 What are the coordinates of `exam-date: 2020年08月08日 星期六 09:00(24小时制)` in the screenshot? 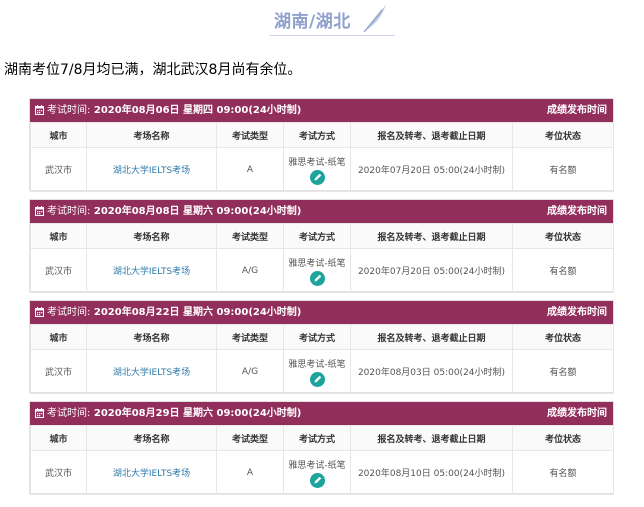 It's located at (197, 211).